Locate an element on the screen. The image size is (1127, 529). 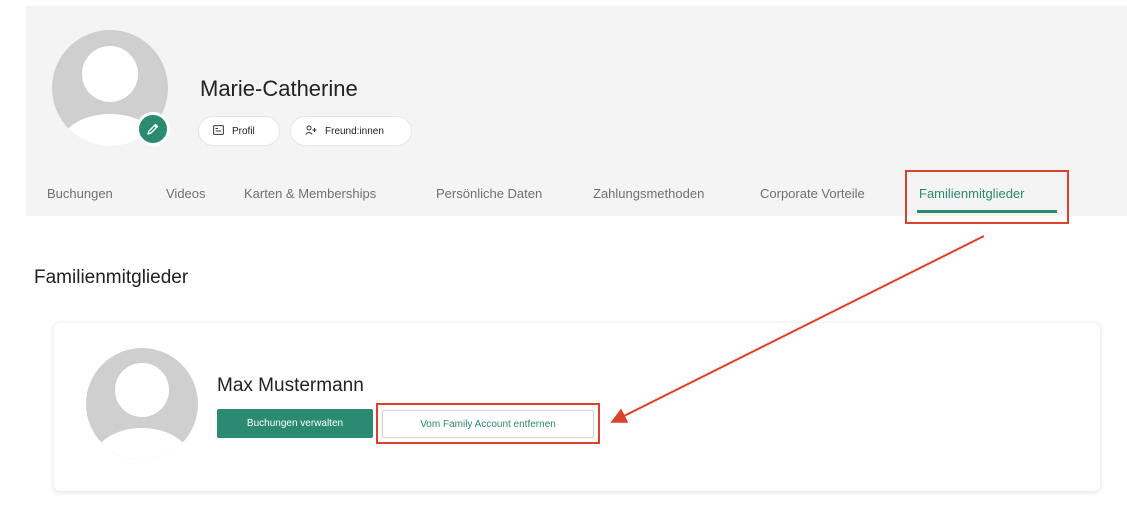
friends-button-label: Freund:innen is located at coordinates (354, 131).